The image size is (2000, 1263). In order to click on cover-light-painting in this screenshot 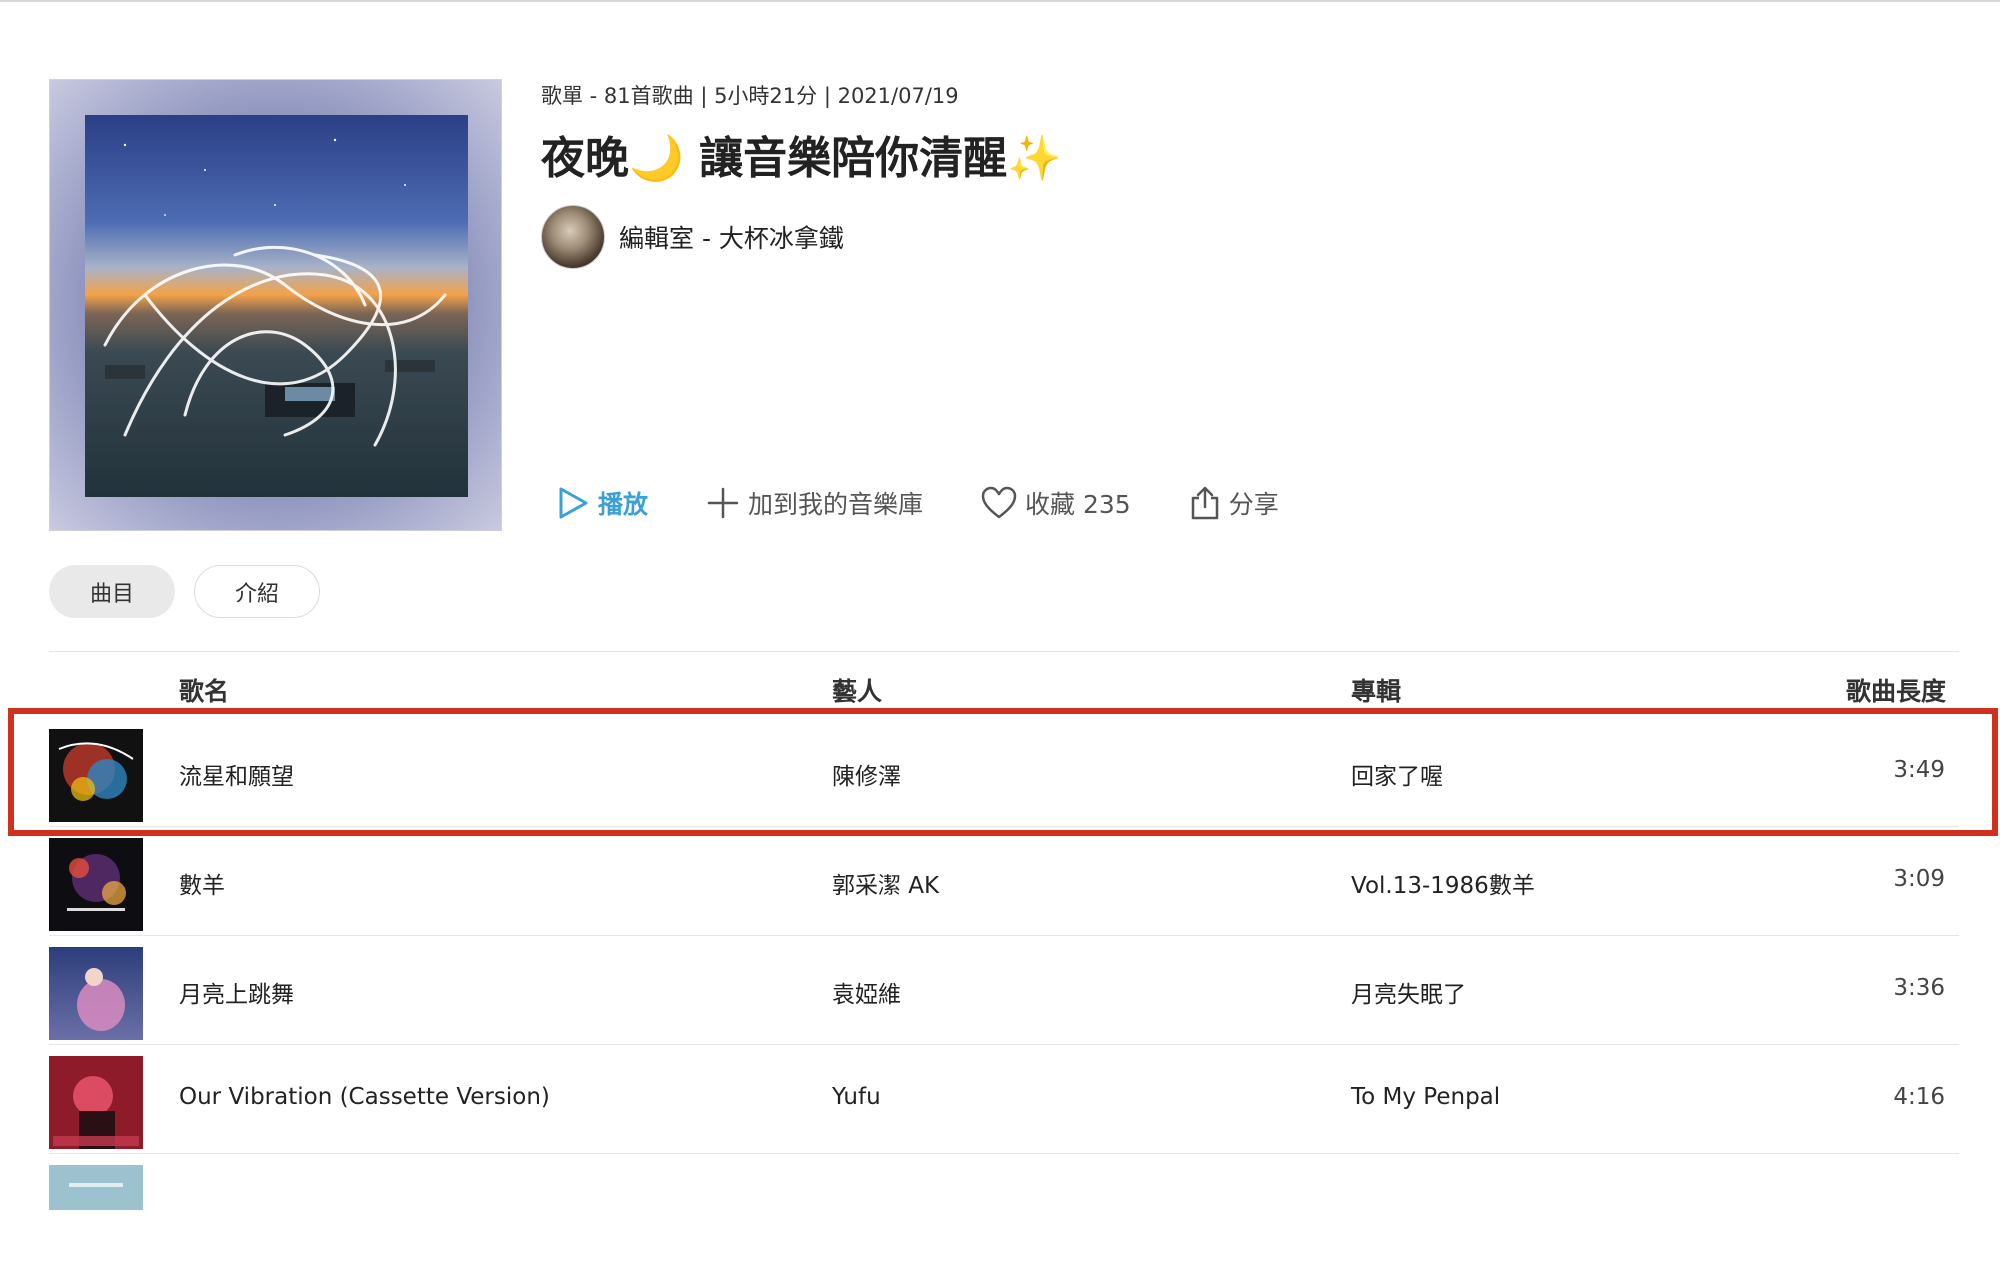, I will do `click(275, 292)`.